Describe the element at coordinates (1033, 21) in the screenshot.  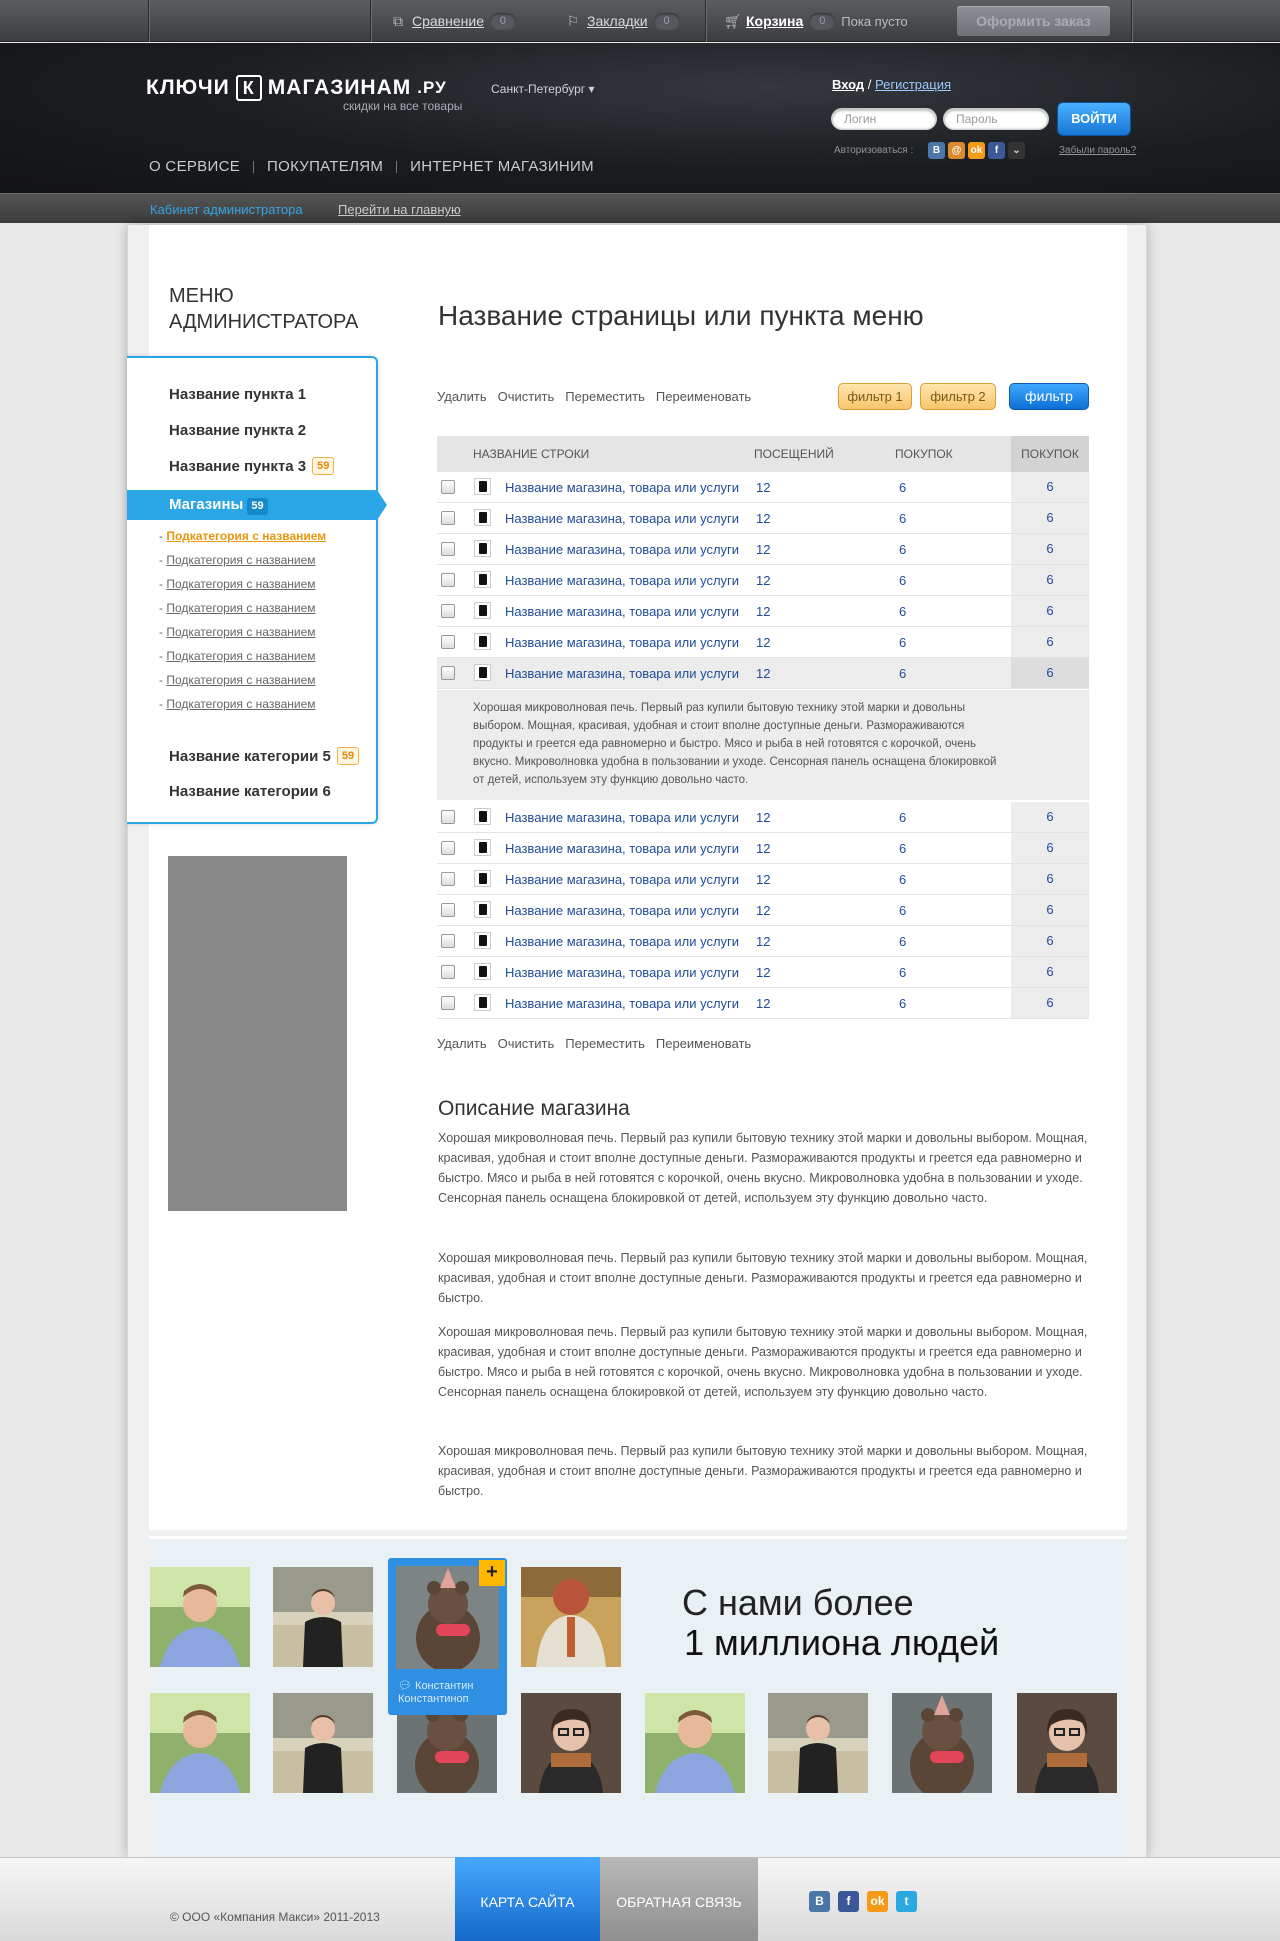
I see `checkout-button: Оформить заказ` at that location.